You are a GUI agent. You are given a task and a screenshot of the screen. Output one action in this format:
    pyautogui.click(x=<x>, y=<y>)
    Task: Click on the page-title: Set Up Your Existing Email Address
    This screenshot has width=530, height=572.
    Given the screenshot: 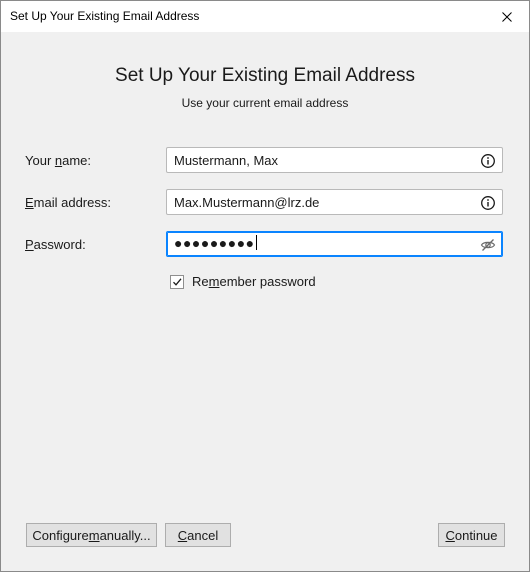 What is the action you would take?
    pyautogui.click(x=265, y=75)
    